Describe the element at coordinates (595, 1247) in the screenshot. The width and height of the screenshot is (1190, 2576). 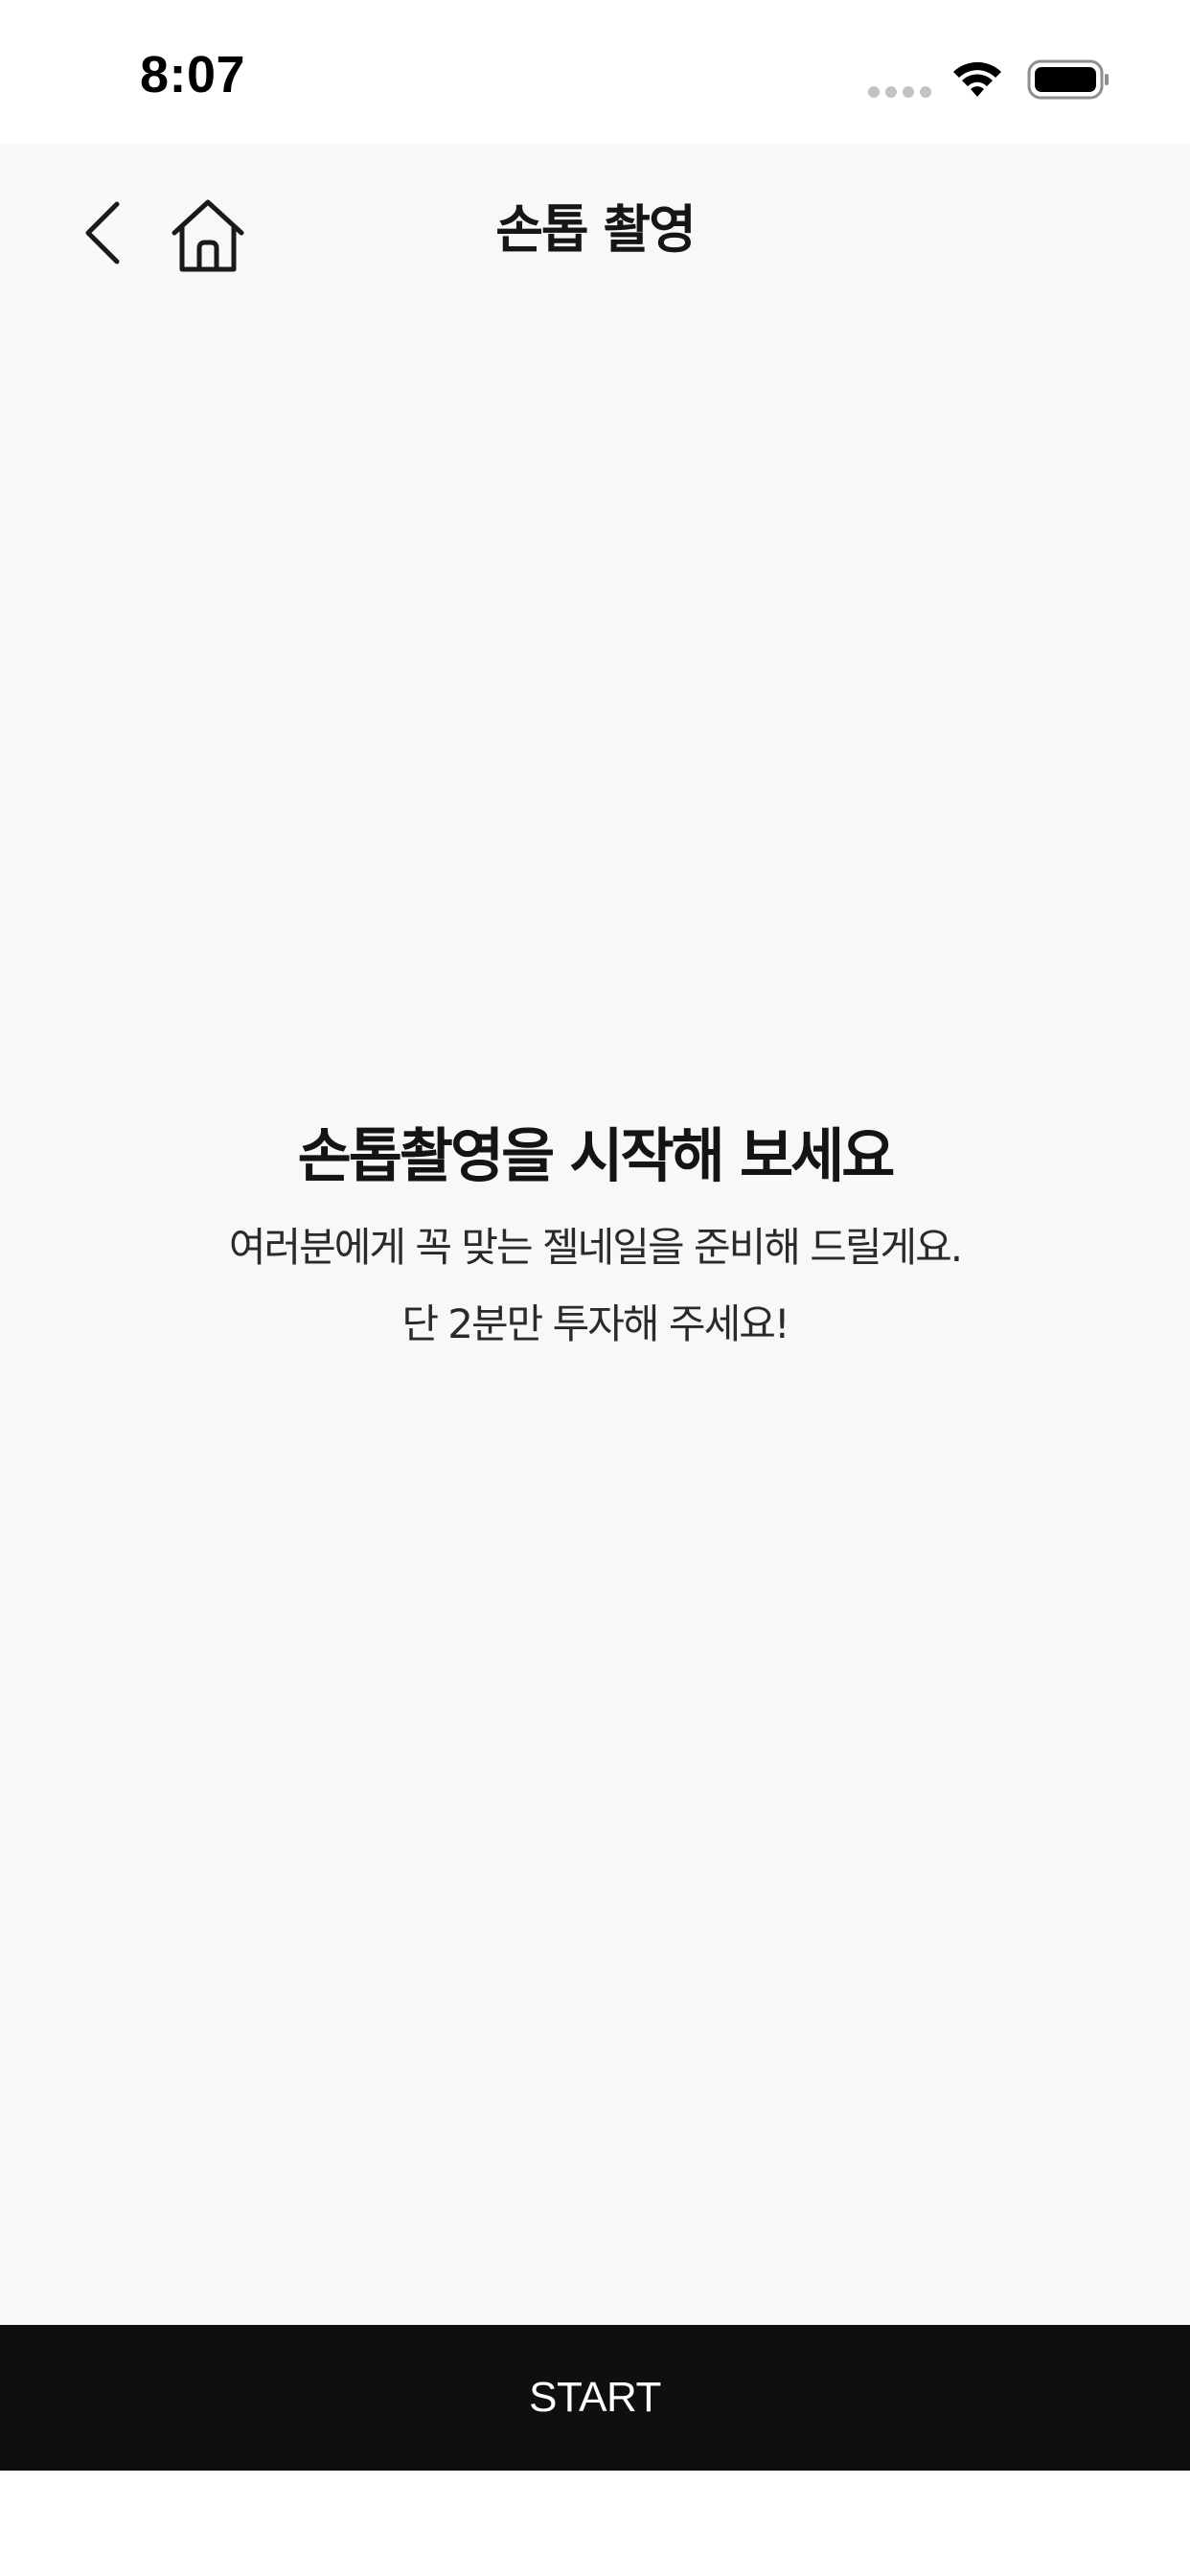
I see `intro-description-line-1: 여러분에게 꼭 맞는 젤네일을 준비해 드릴게요.` at that location.